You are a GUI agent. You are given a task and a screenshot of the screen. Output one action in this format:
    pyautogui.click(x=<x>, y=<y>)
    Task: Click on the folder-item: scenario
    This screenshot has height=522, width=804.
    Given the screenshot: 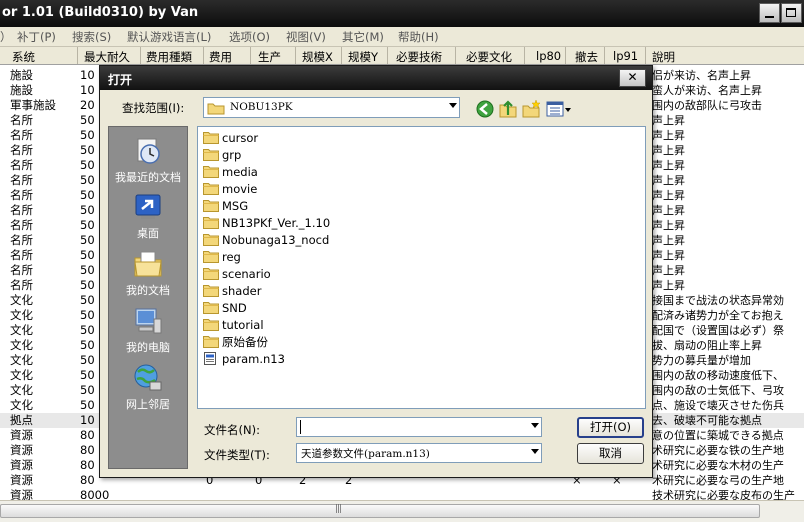 What is the action you would take?
    pyautogui.click(x=237, y=274)
    